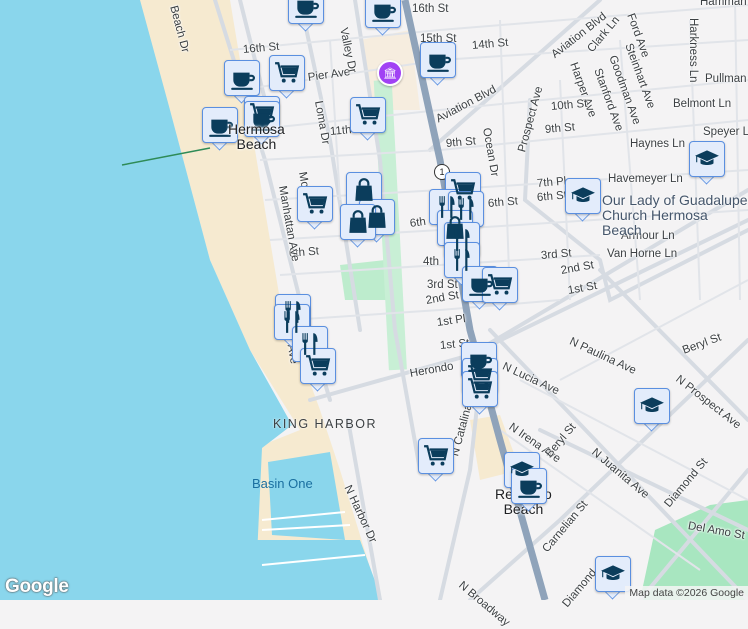 This screenshot has height=629, width=748. Describe the element at coordinates (675, 200) in the screenshot. I see `poi-line: Our Lady of Guadalupe` at that location.